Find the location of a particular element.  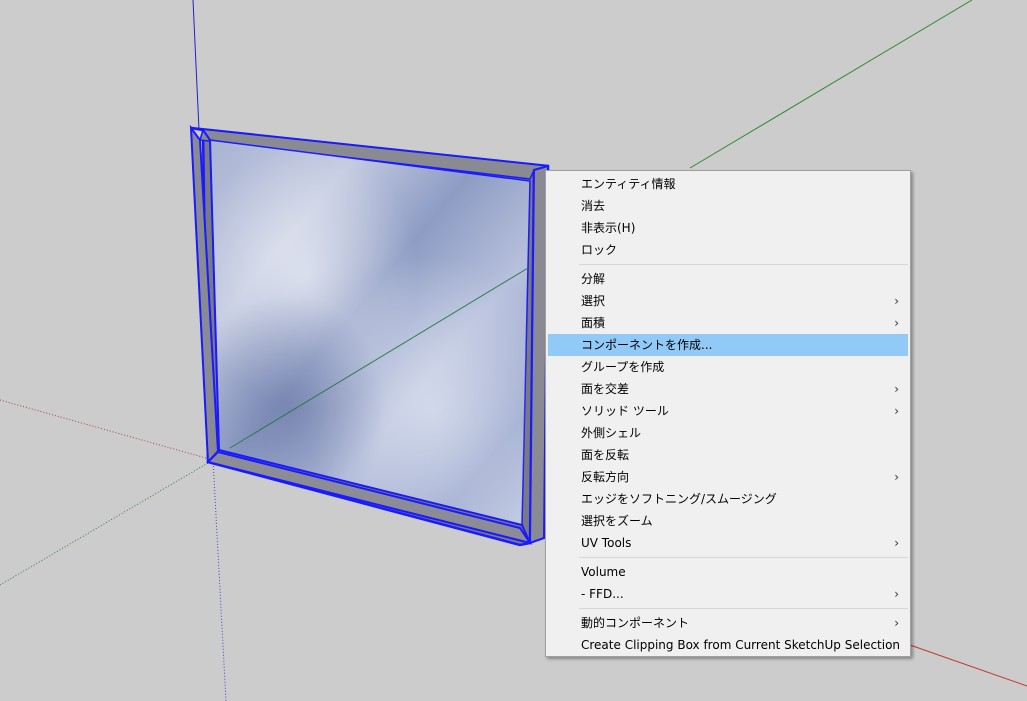

menu-item: 外側シェル is located at coordinates (728, 433).